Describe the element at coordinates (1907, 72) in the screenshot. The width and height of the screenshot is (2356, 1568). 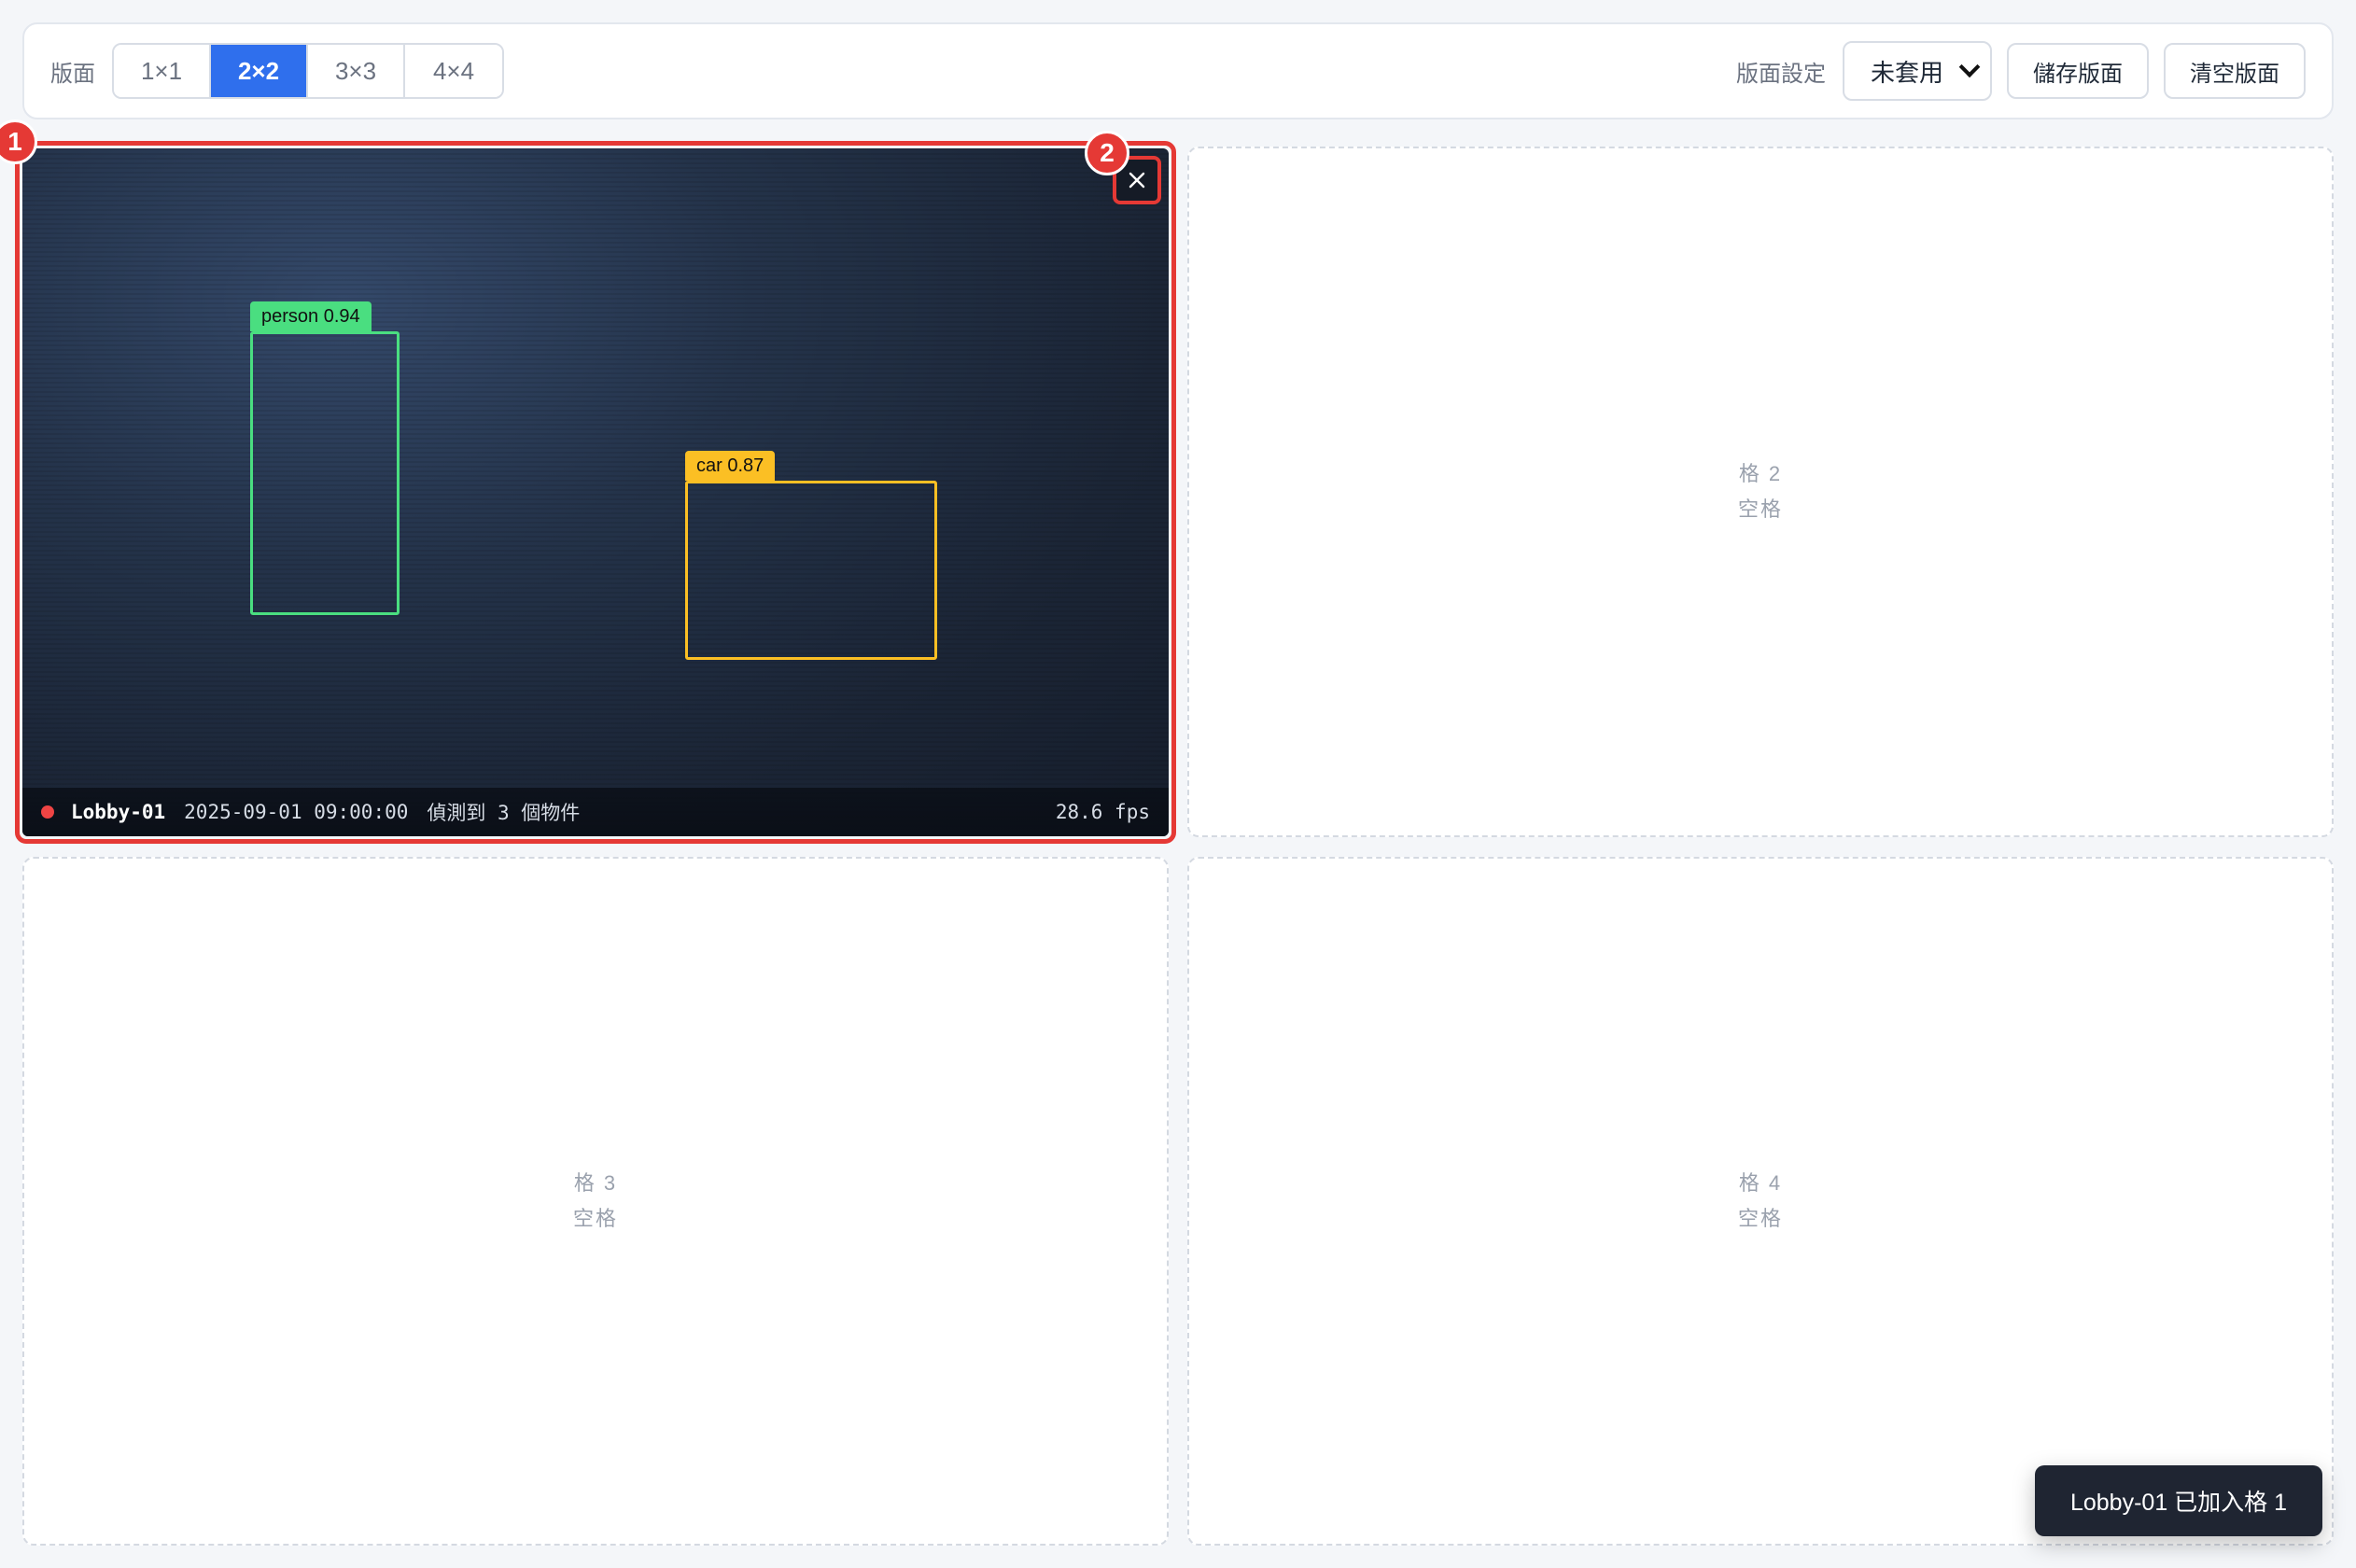
I see `preset-select-value: 未套用` at that location.